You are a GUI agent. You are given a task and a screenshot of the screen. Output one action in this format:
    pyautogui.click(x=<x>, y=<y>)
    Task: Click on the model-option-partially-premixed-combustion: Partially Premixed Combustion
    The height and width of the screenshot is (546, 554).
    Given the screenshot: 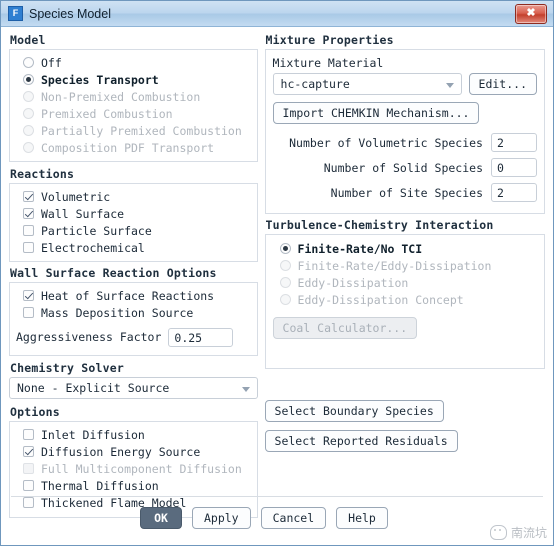 What is the action you would take?
    pyautogui.click(x=133, y=130)
    